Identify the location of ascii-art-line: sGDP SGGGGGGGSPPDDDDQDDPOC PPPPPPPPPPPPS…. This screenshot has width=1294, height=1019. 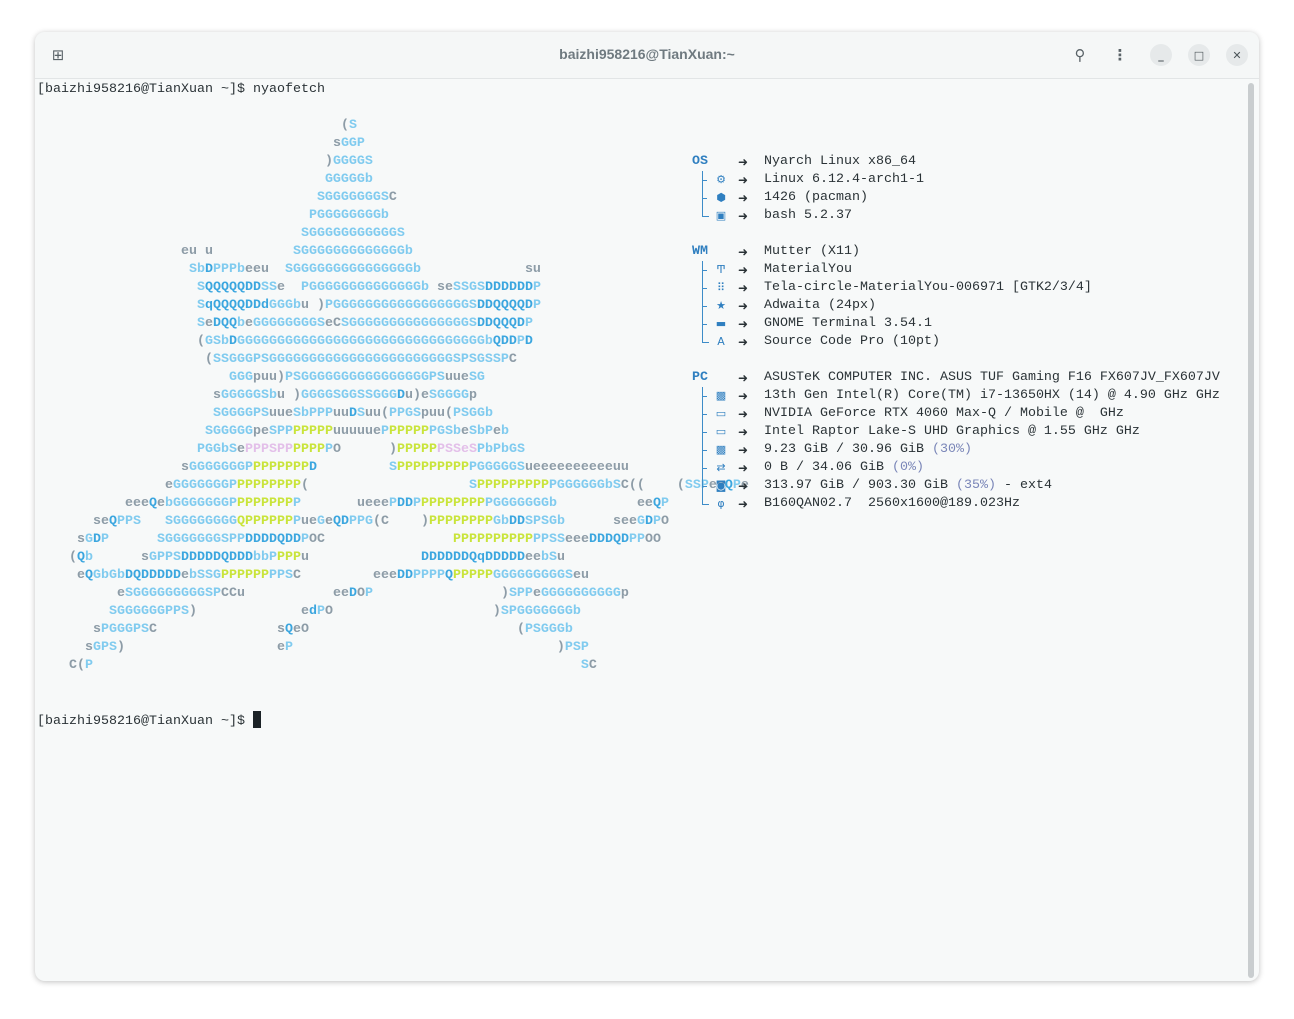
(393, 540).